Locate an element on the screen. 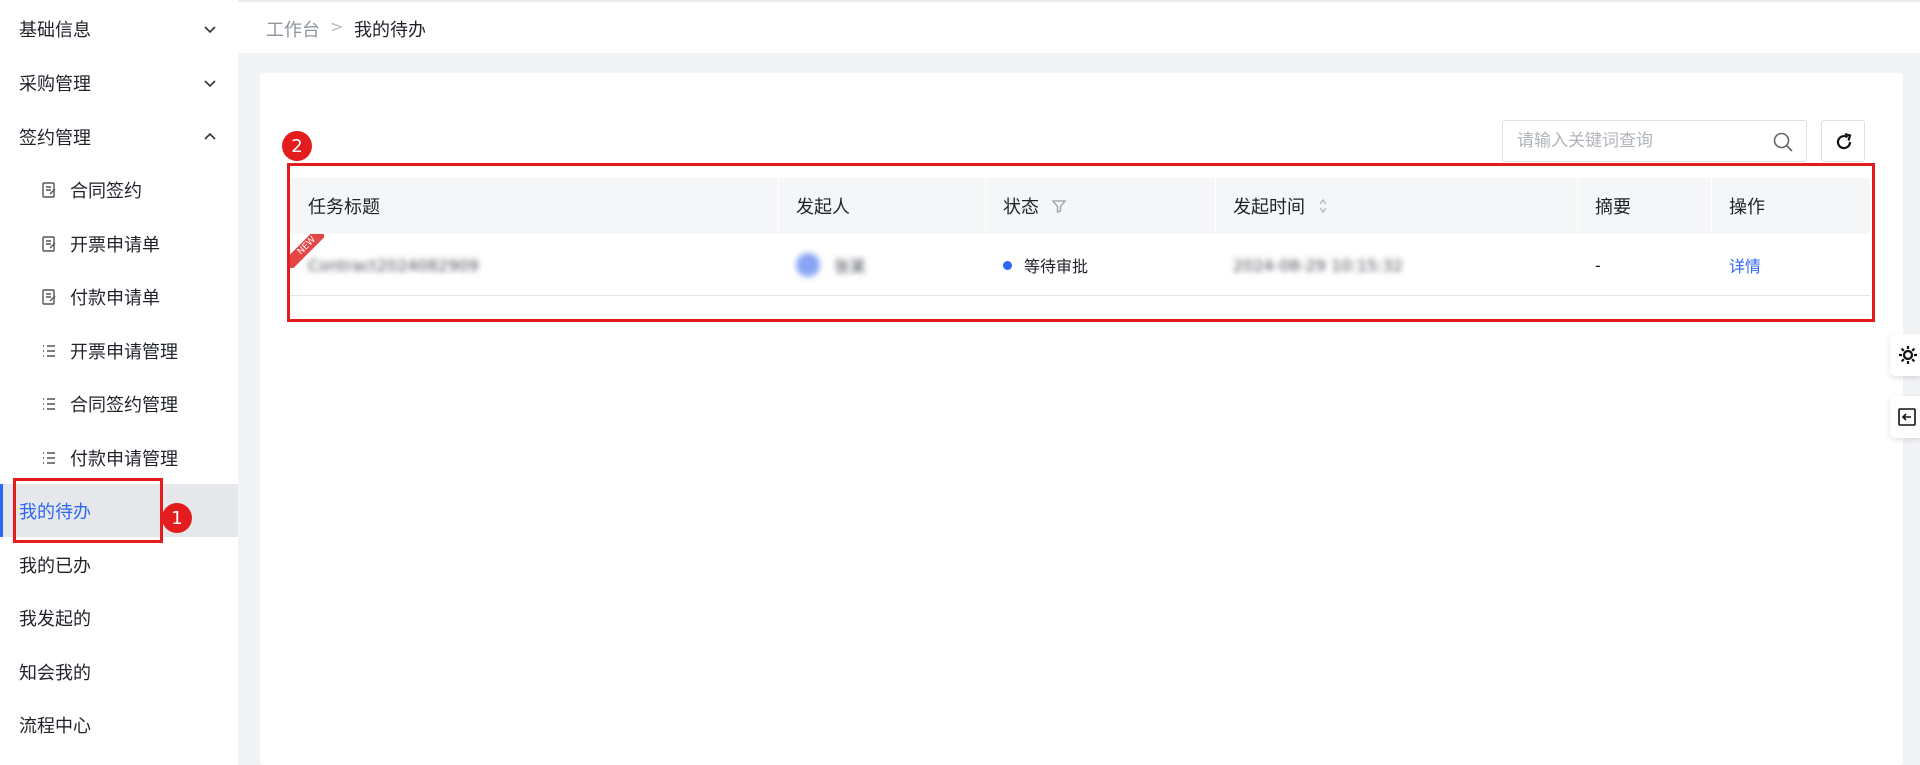  refresh-button is located at coordinates (1843, 141).